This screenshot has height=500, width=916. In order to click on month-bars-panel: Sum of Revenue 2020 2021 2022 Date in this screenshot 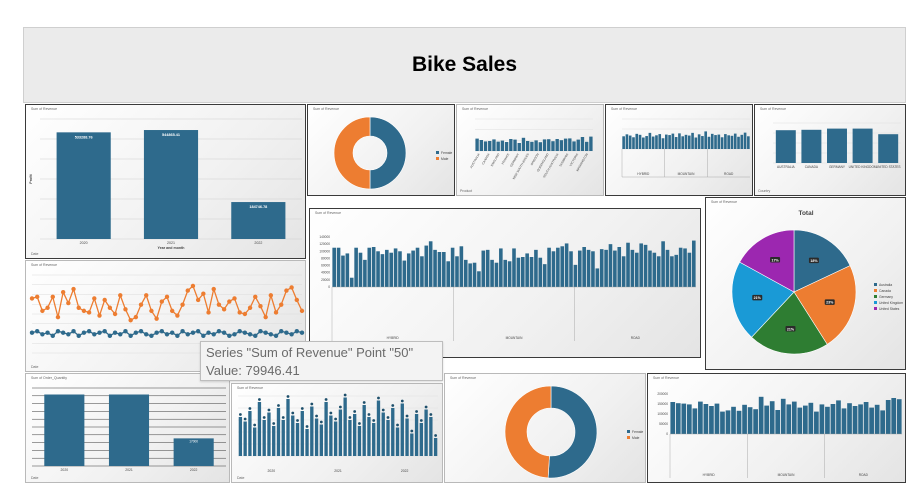, I will do `click(337, 433)`.